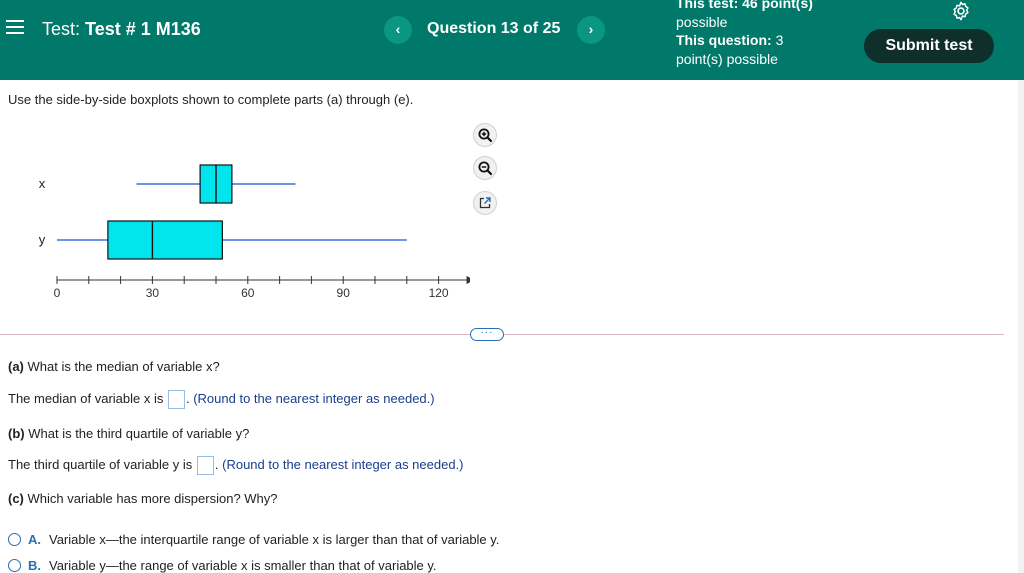  I want to click on zoom-in-icon, so click(485, 135).